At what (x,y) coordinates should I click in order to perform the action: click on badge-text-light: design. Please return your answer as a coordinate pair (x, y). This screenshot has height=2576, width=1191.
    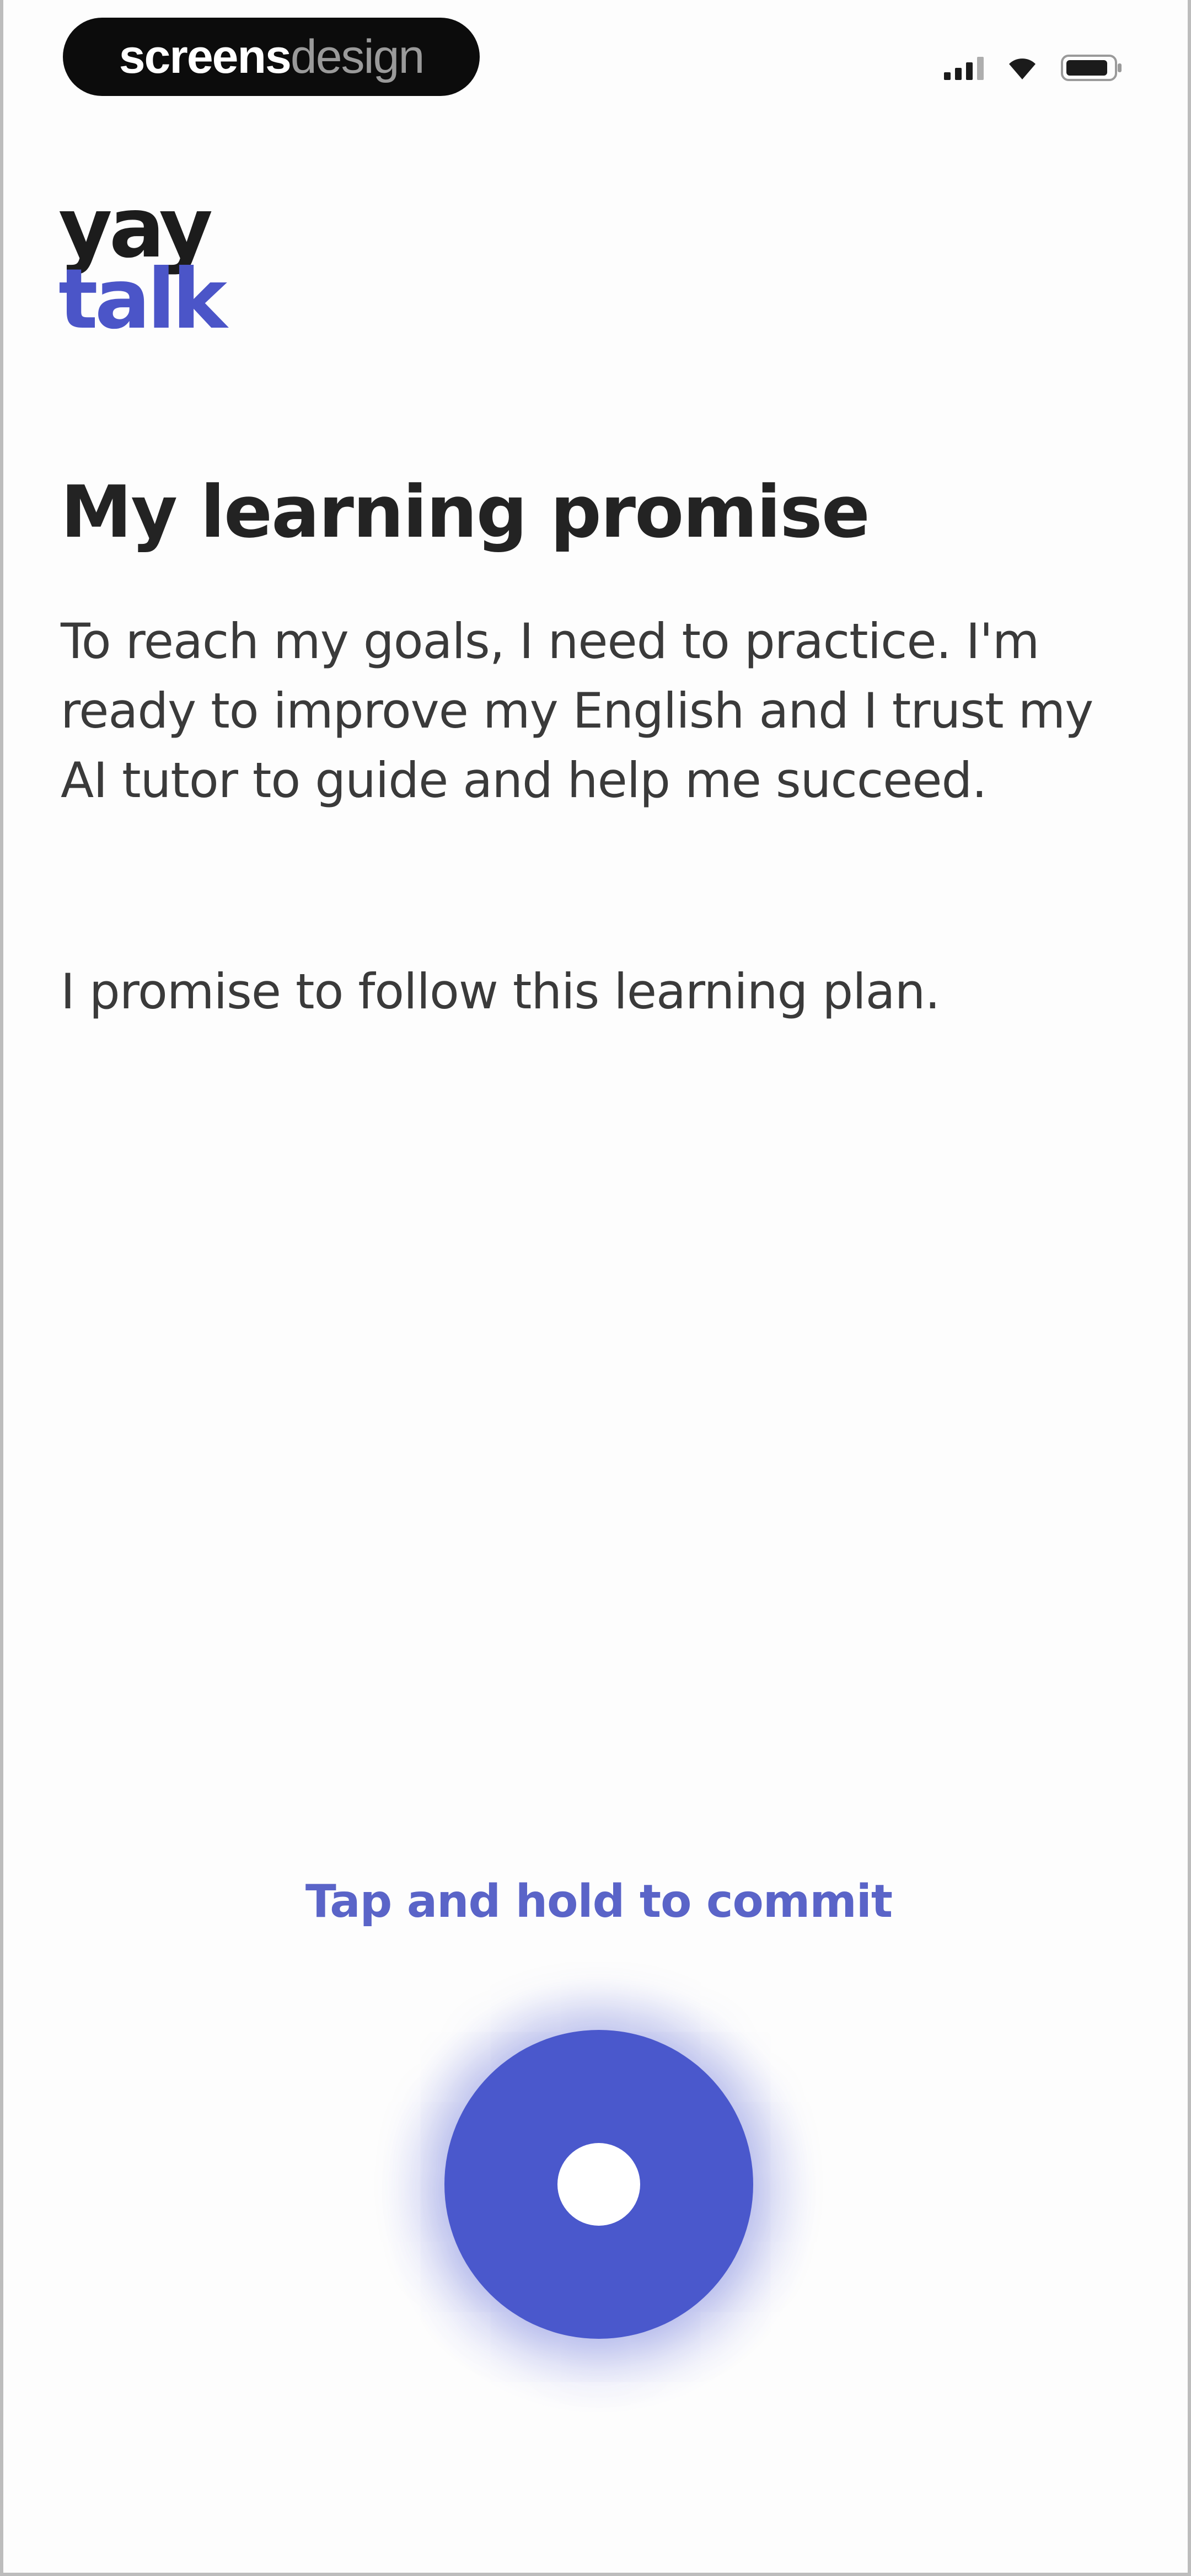
    Looking at the image, I should click on (357, 56).